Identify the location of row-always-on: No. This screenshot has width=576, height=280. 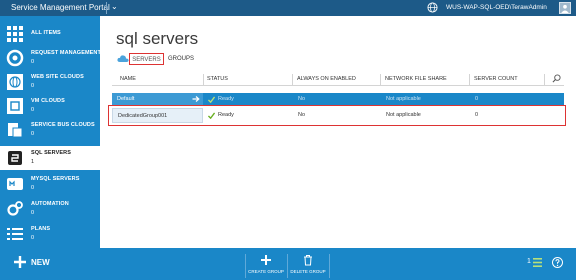
(302, 99).